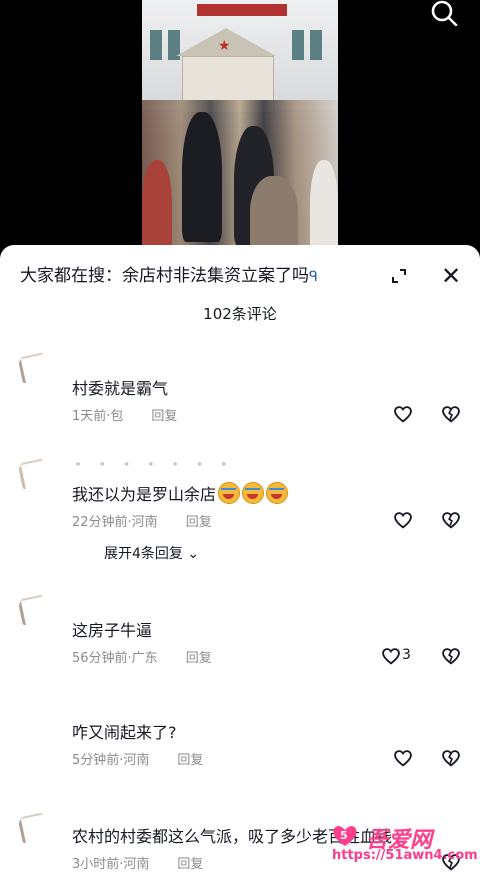 Image resolution: width=480 pixels, height=893 pixels. Describe the element at coordinates (399, 276) in the screenshot. I see `expand-icon` at that location.